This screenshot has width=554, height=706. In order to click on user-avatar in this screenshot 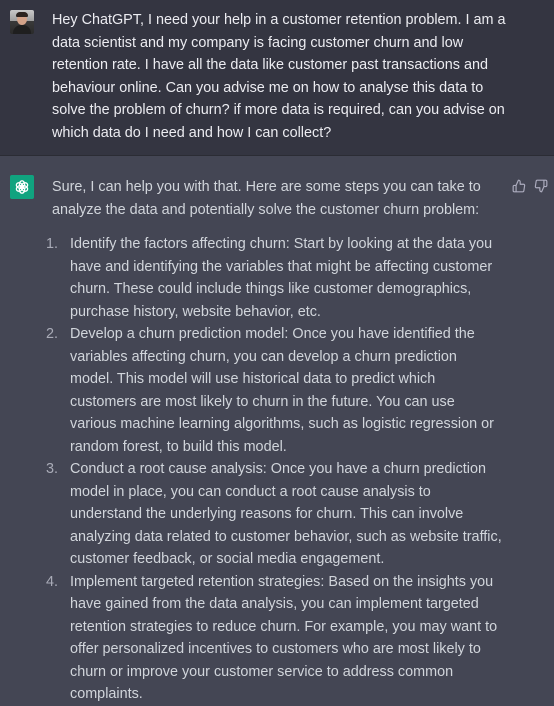, I will do `click(22, 22)`.